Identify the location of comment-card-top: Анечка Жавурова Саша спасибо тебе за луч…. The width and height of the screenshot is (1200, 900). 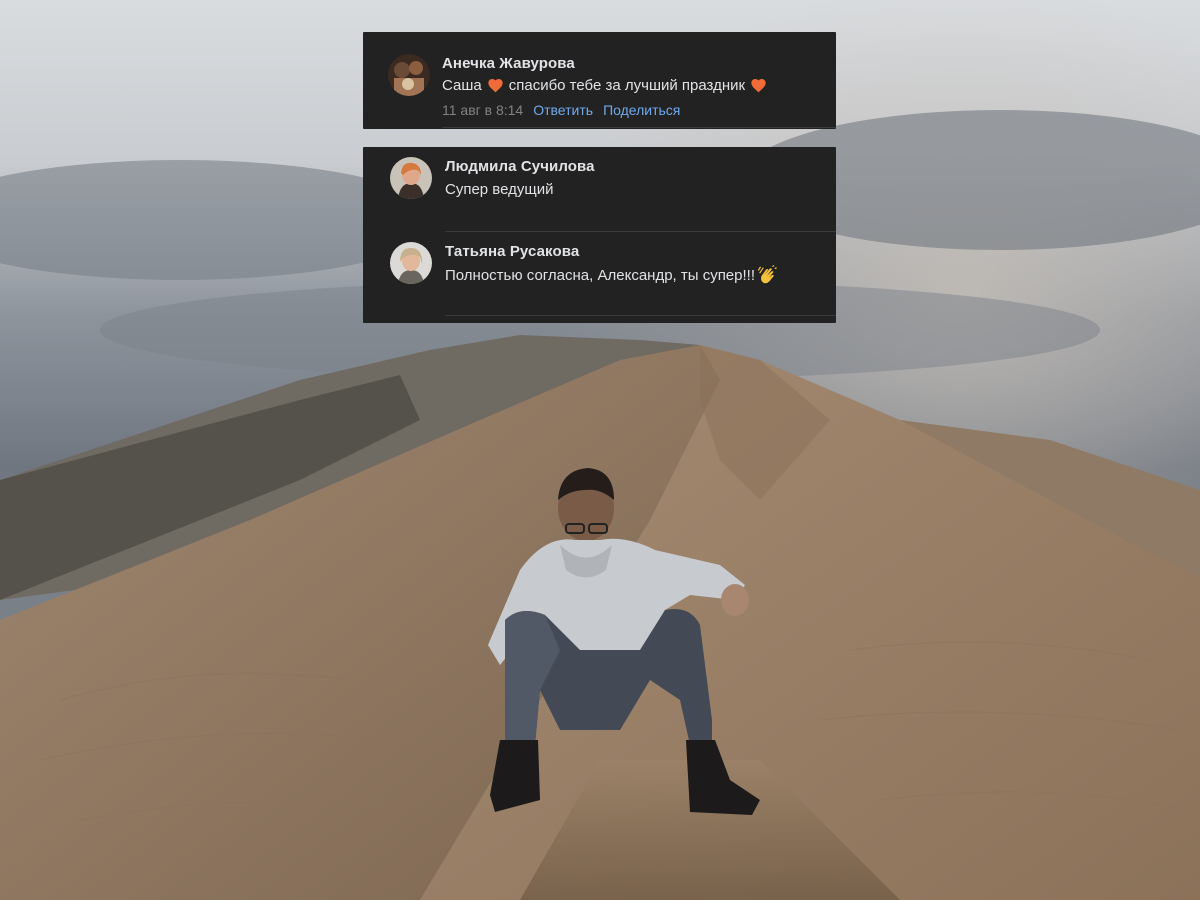
(599, 80).